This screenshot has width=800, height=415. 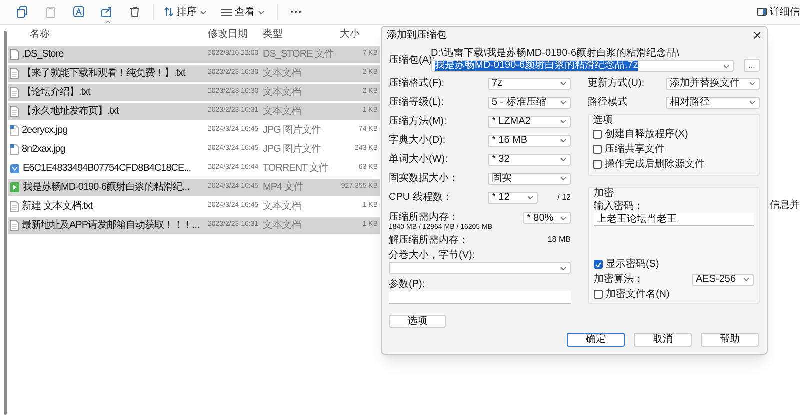 What do you see at coordinates (603, 121) in the screenshot?
I see `group-title: 选项` at bounding box center [603, 121].